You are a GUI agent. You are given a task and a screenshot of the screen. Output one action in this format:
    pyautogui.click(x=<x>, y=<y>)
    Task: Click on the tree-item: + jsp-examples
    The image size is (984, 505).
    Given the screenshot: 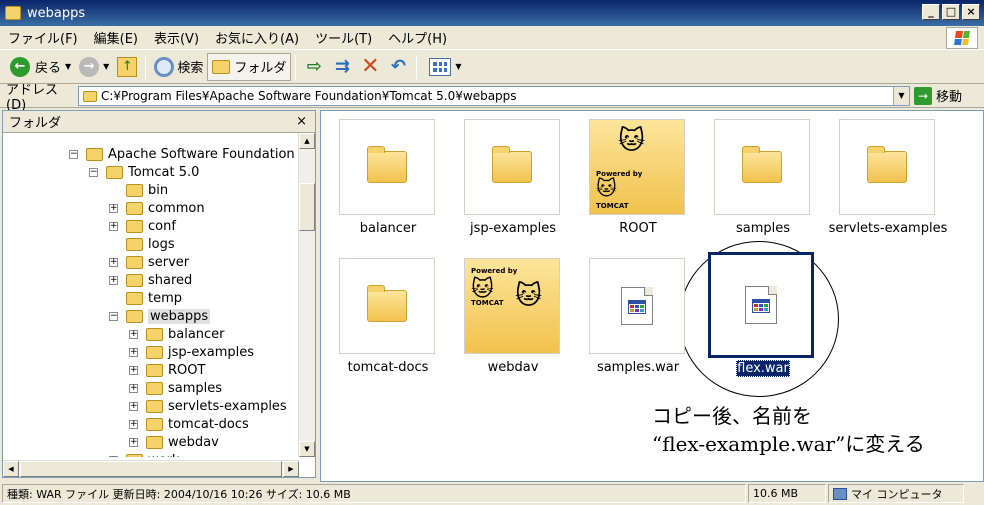 What is the action you would take?
    pyautogui.click(x=191, y=352)
    